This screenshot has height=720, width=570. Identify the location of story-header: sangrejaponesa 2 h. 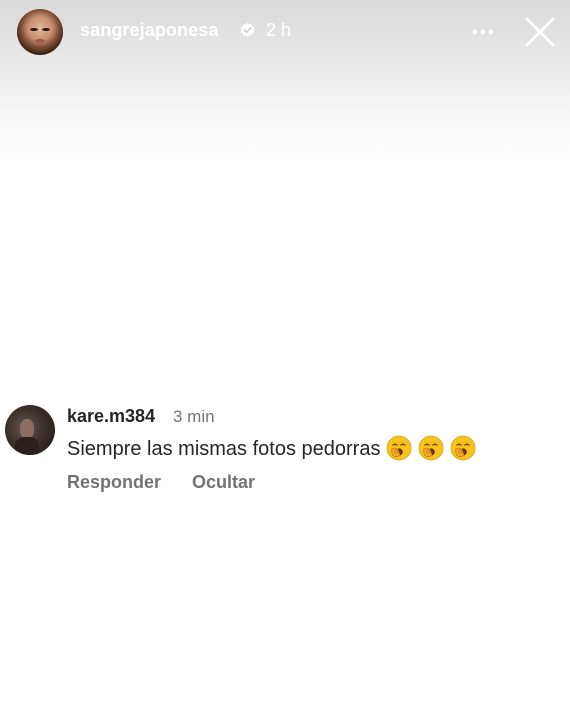
(285, 32).